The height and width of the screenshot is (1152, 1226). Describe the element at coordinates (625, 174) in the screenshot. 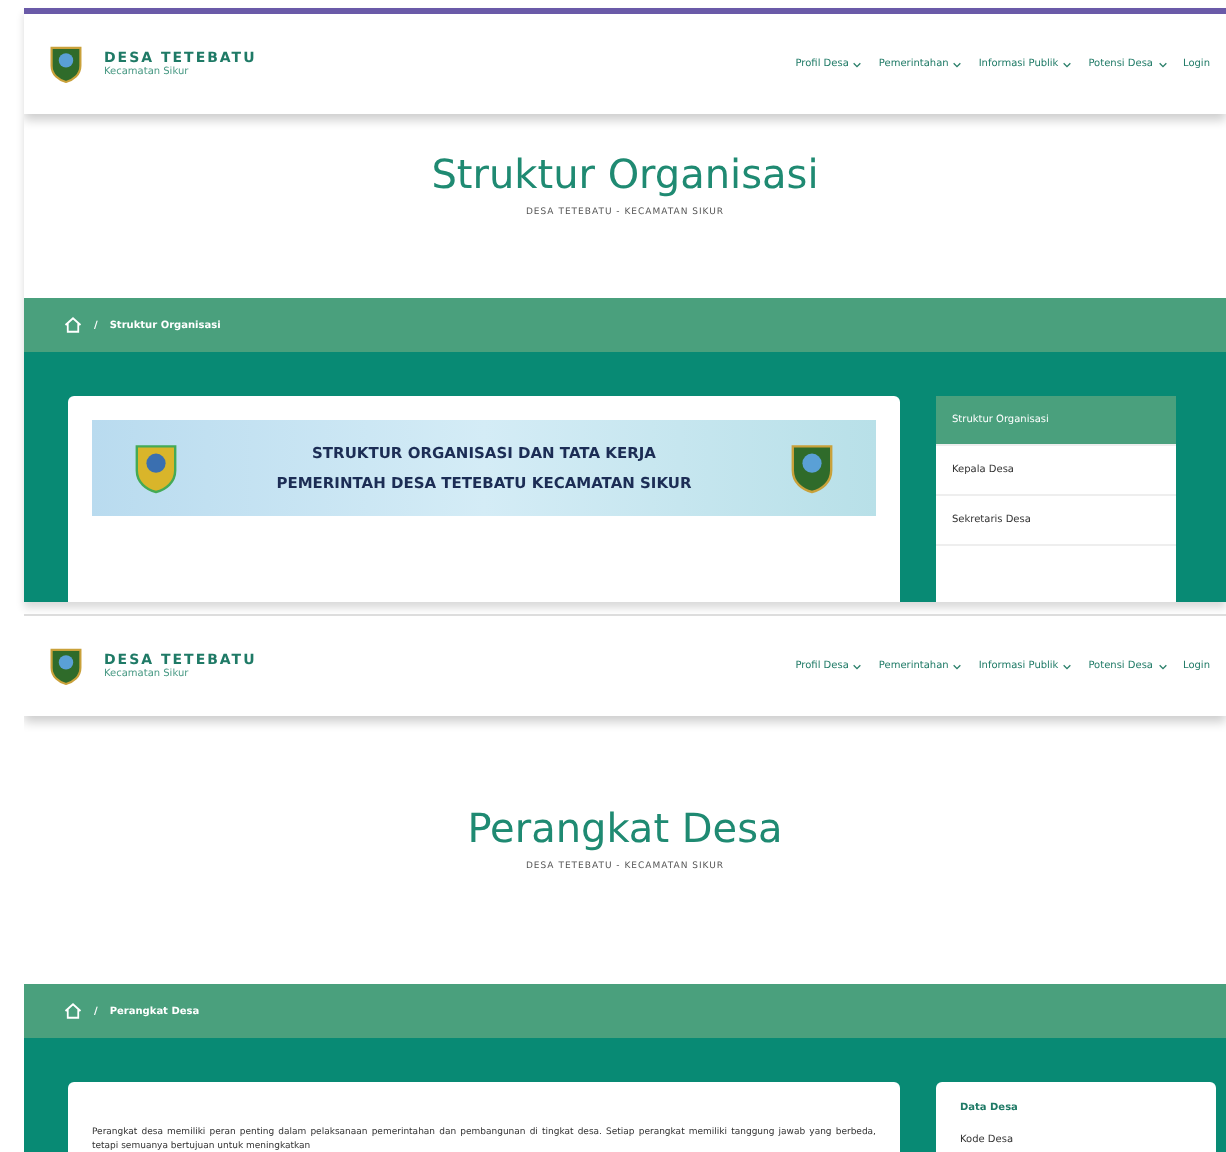

I see `page-title: Struktur Organisasi` at that location.